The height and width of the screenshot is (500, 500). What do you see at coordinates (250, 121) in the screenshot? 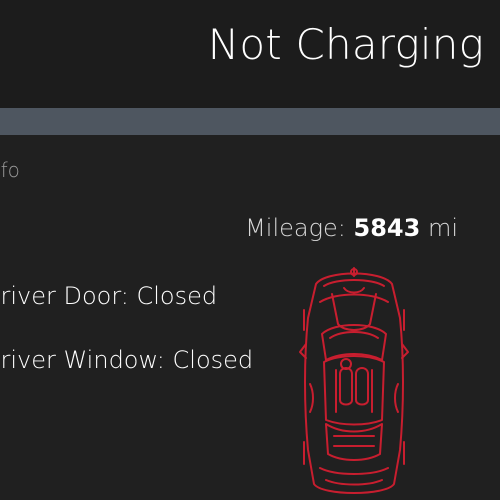
I see `section-divider` at bounding box center [250, 121].